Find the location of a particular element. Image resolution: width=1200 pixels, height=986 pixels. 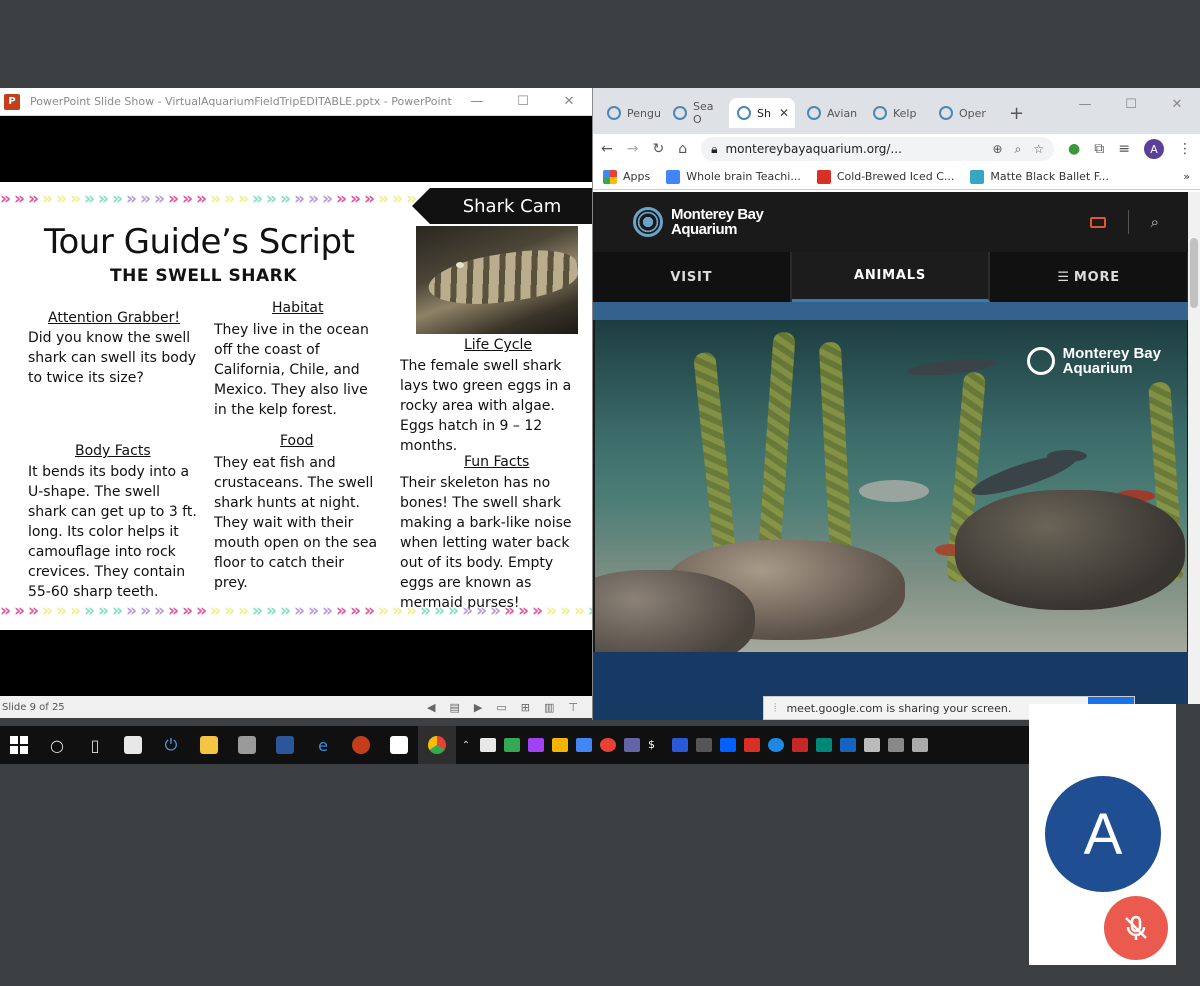

drag-handle-icon: ⦙ is located at coordinates (775, 708).